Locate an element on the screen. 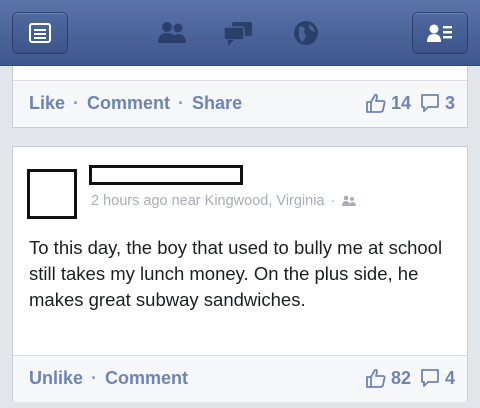  friend-requests-button is located at coordinates (172, 33).